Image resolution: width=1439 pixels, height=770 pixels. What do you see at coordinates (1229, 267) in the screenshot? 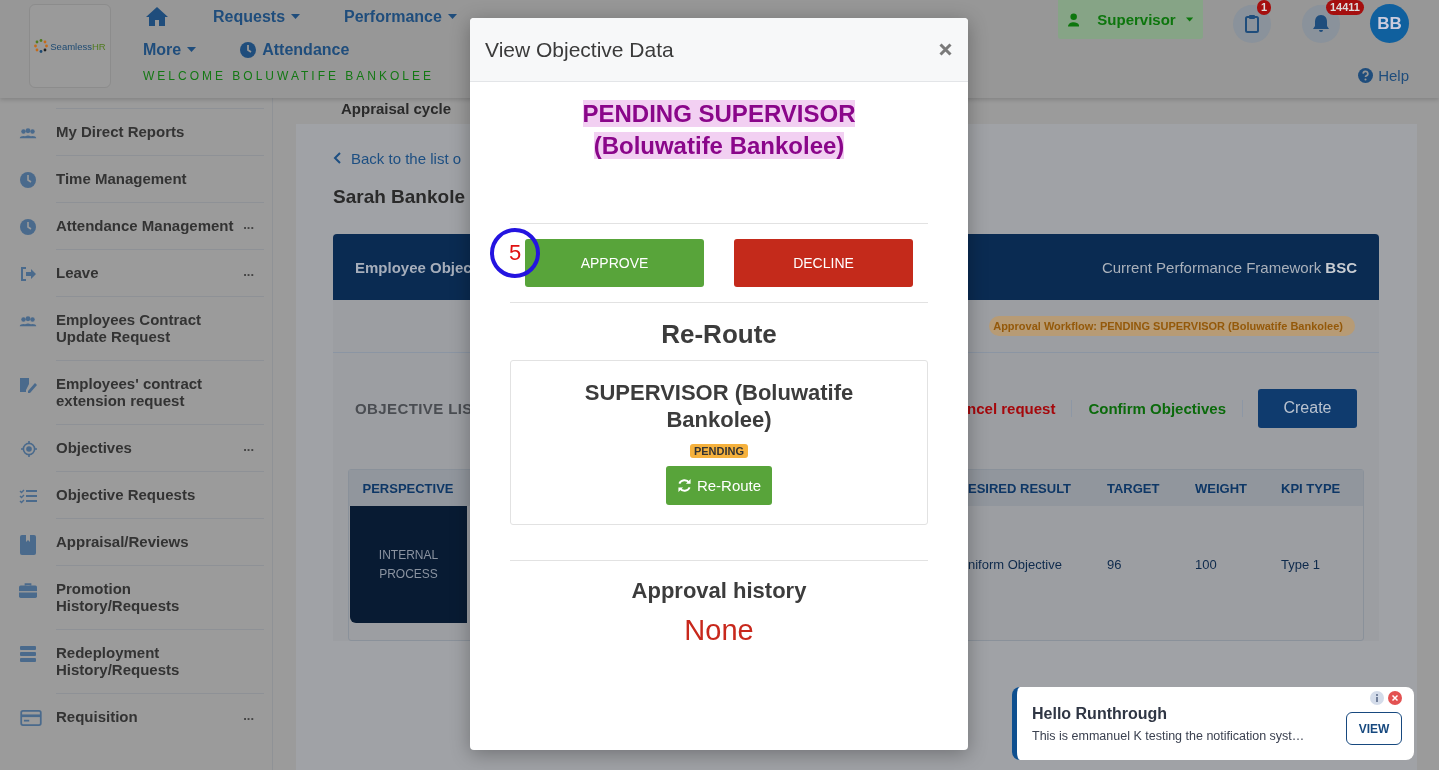
I see `framework-label: Current Performance Framework BSC` at bounding box center [1229, 267].